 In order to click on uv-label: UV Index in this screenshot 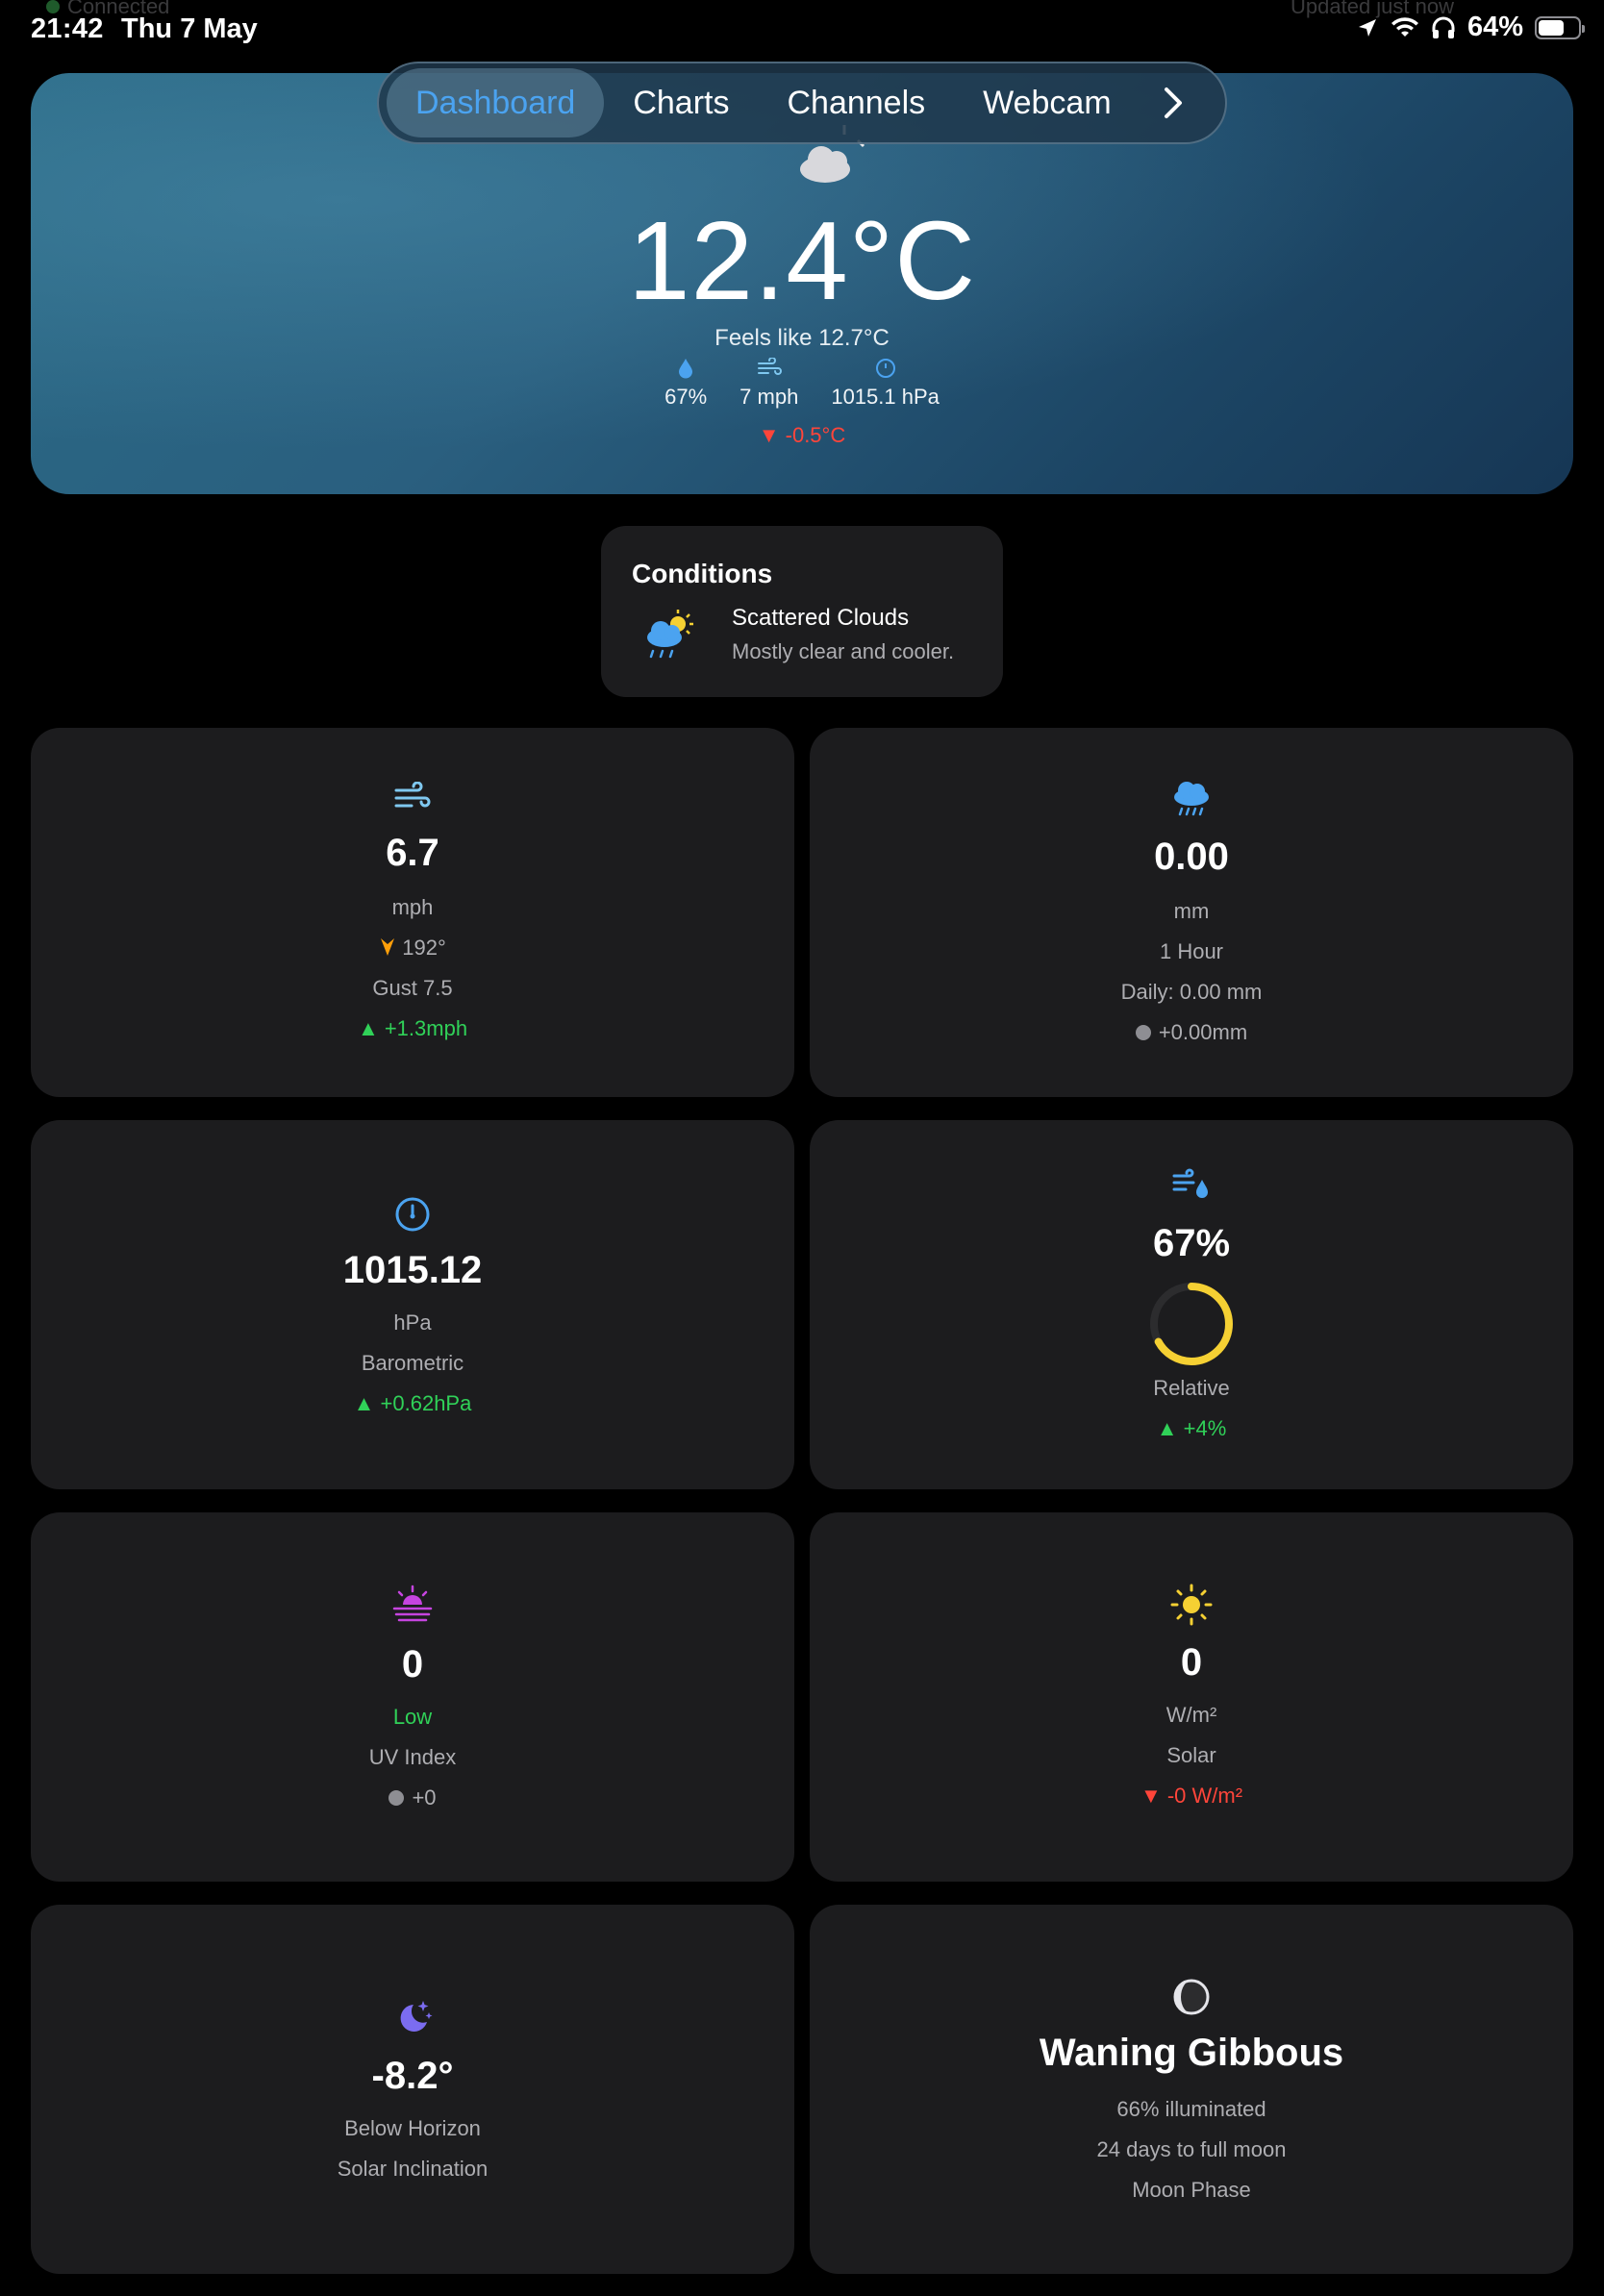, I will do `click(412, 1757)`.